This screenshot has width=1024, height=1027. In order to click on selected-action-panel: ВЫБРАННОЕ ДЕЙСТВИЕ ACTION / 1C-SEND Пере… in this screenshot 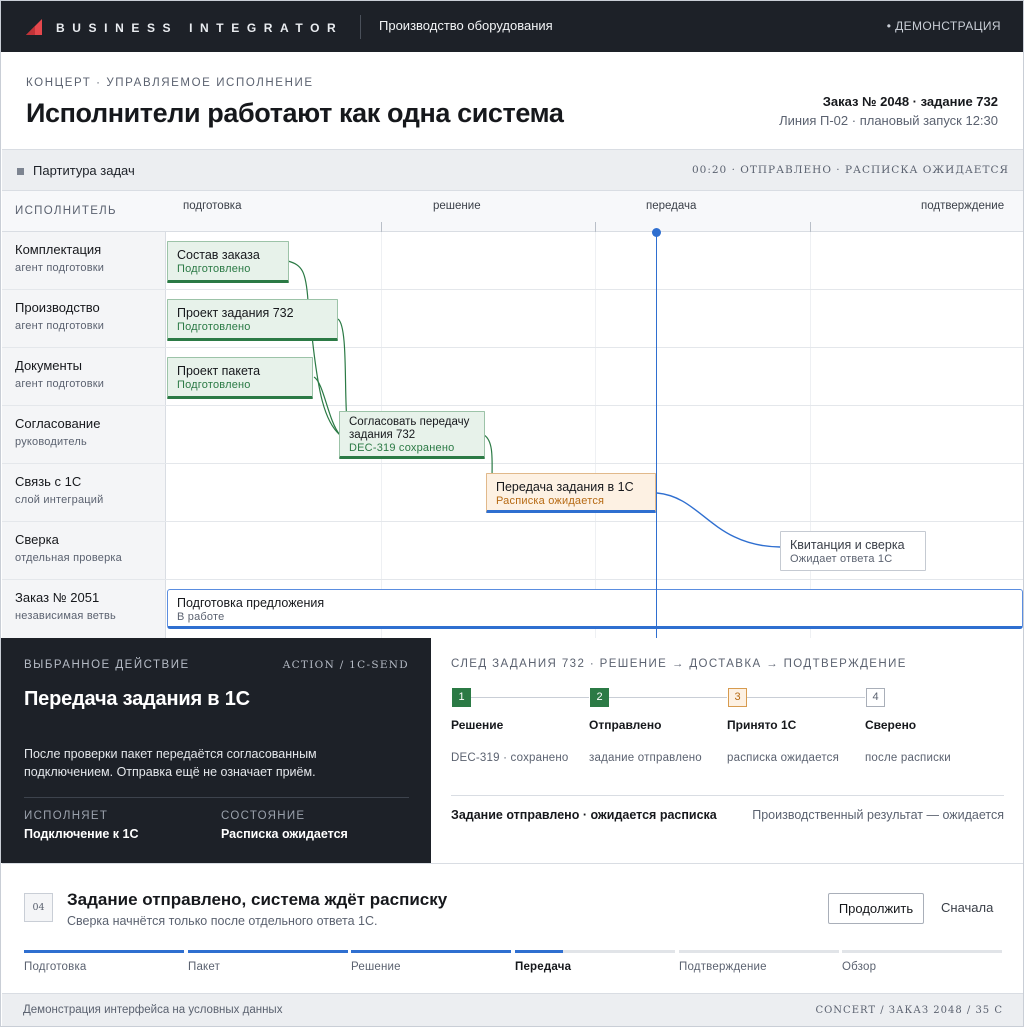, I will do `click(216, 750)`.